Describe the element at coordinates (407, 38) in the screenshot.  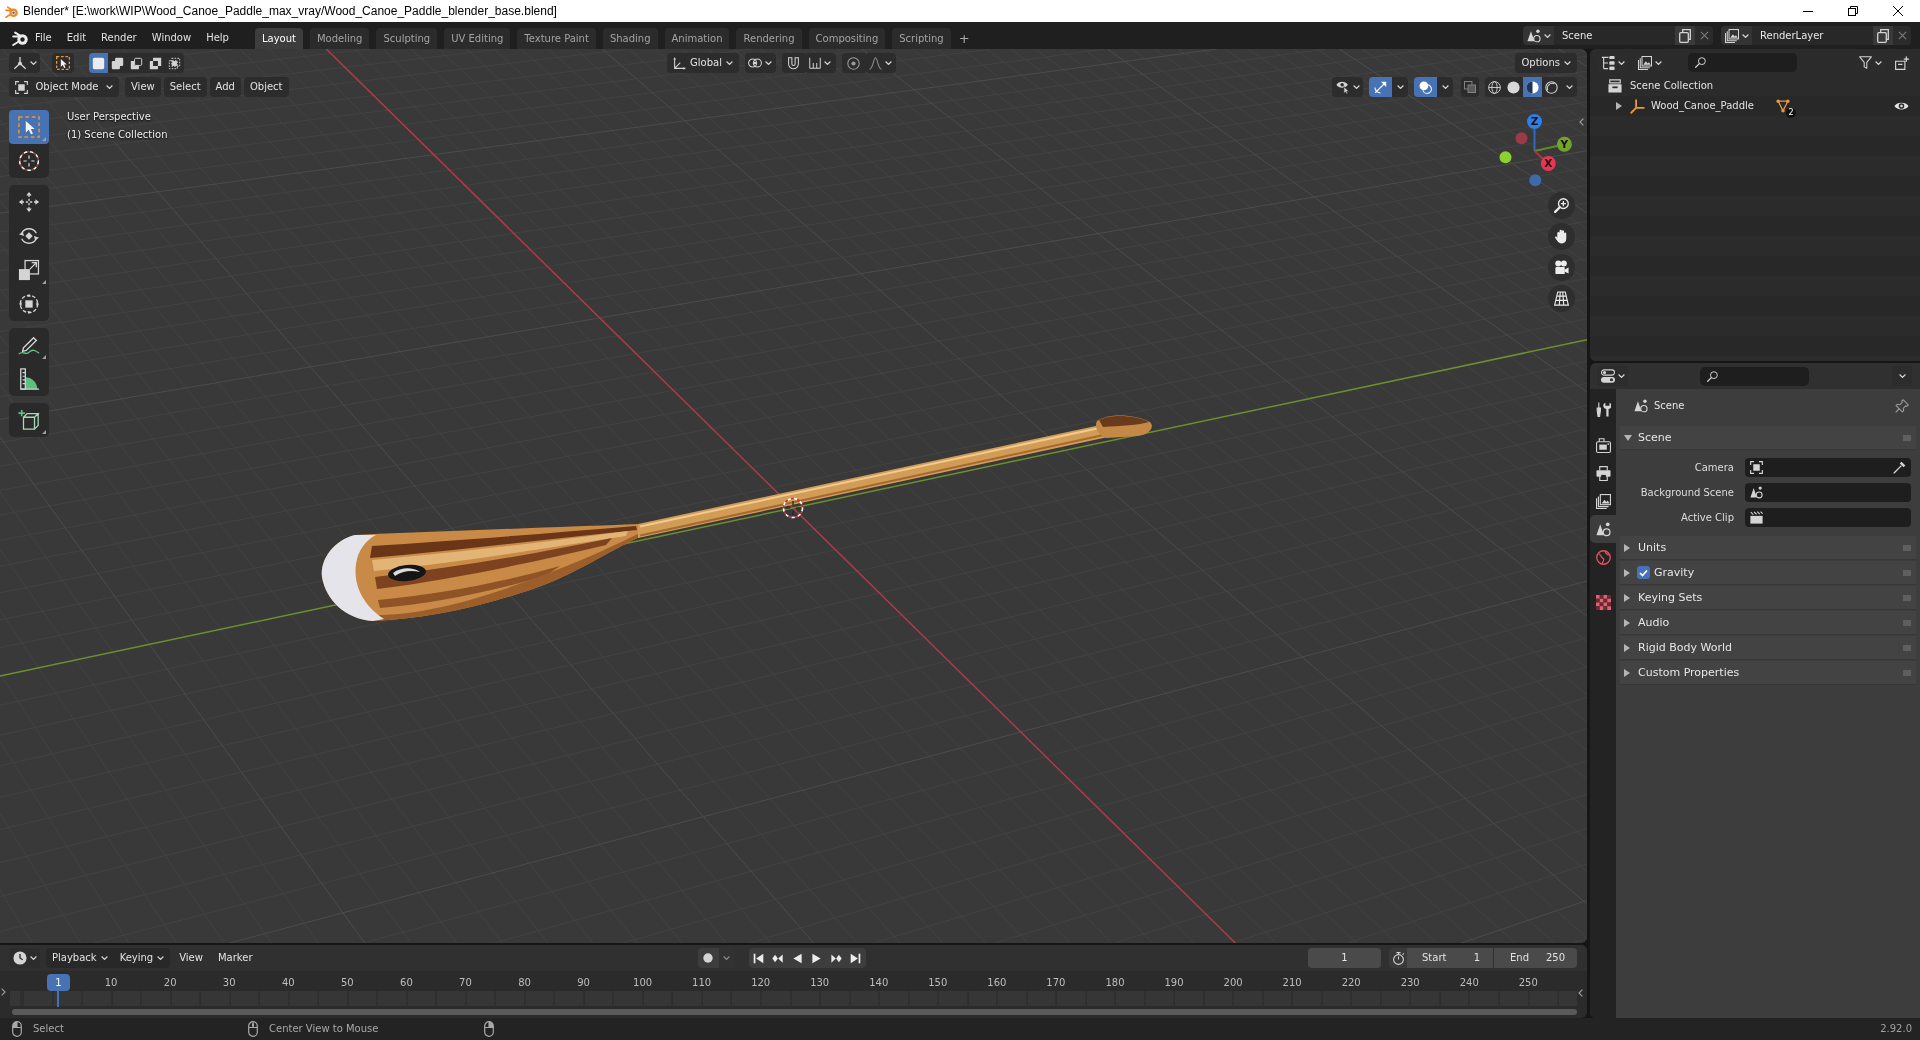
I see `workspace-tab: Sculpting` at that location.